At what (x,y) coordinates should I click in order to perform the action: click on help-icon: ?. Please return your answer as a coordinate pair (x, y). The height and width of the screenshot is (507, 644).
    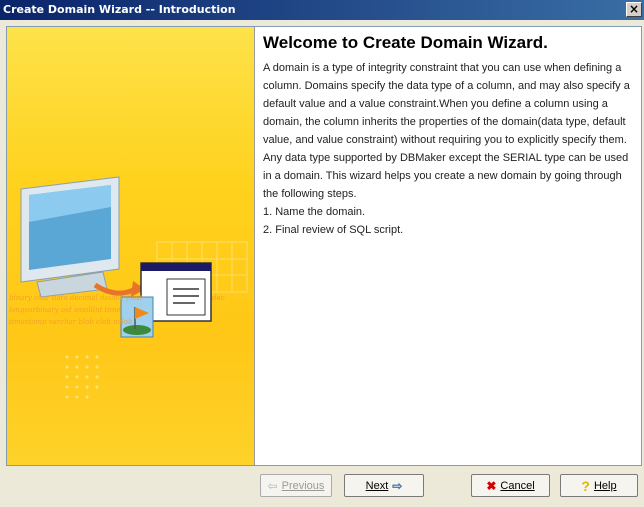
    Looking at the image, I should click on (585, 485).